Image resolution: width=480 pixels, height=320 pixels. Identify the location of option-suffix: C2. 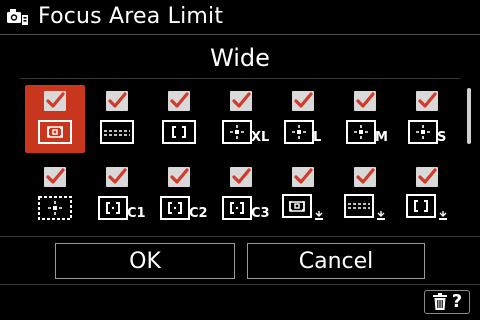
(198, 213).